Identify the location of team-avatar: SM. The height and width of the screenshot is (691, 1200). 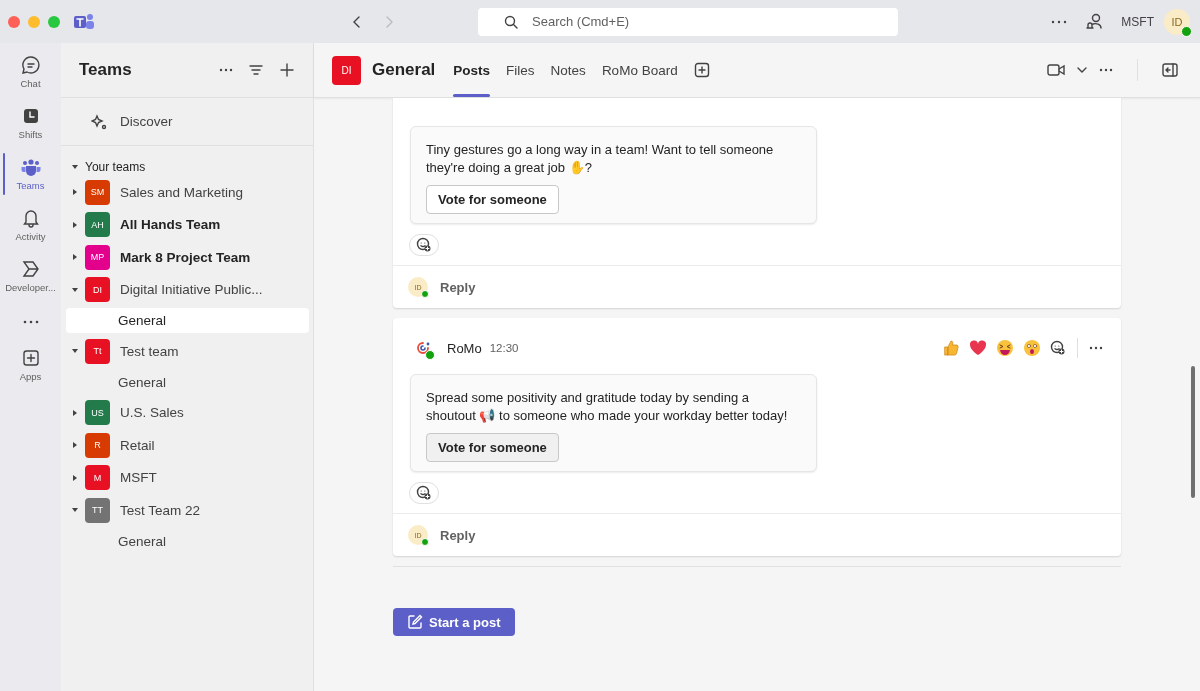
(97, 192).